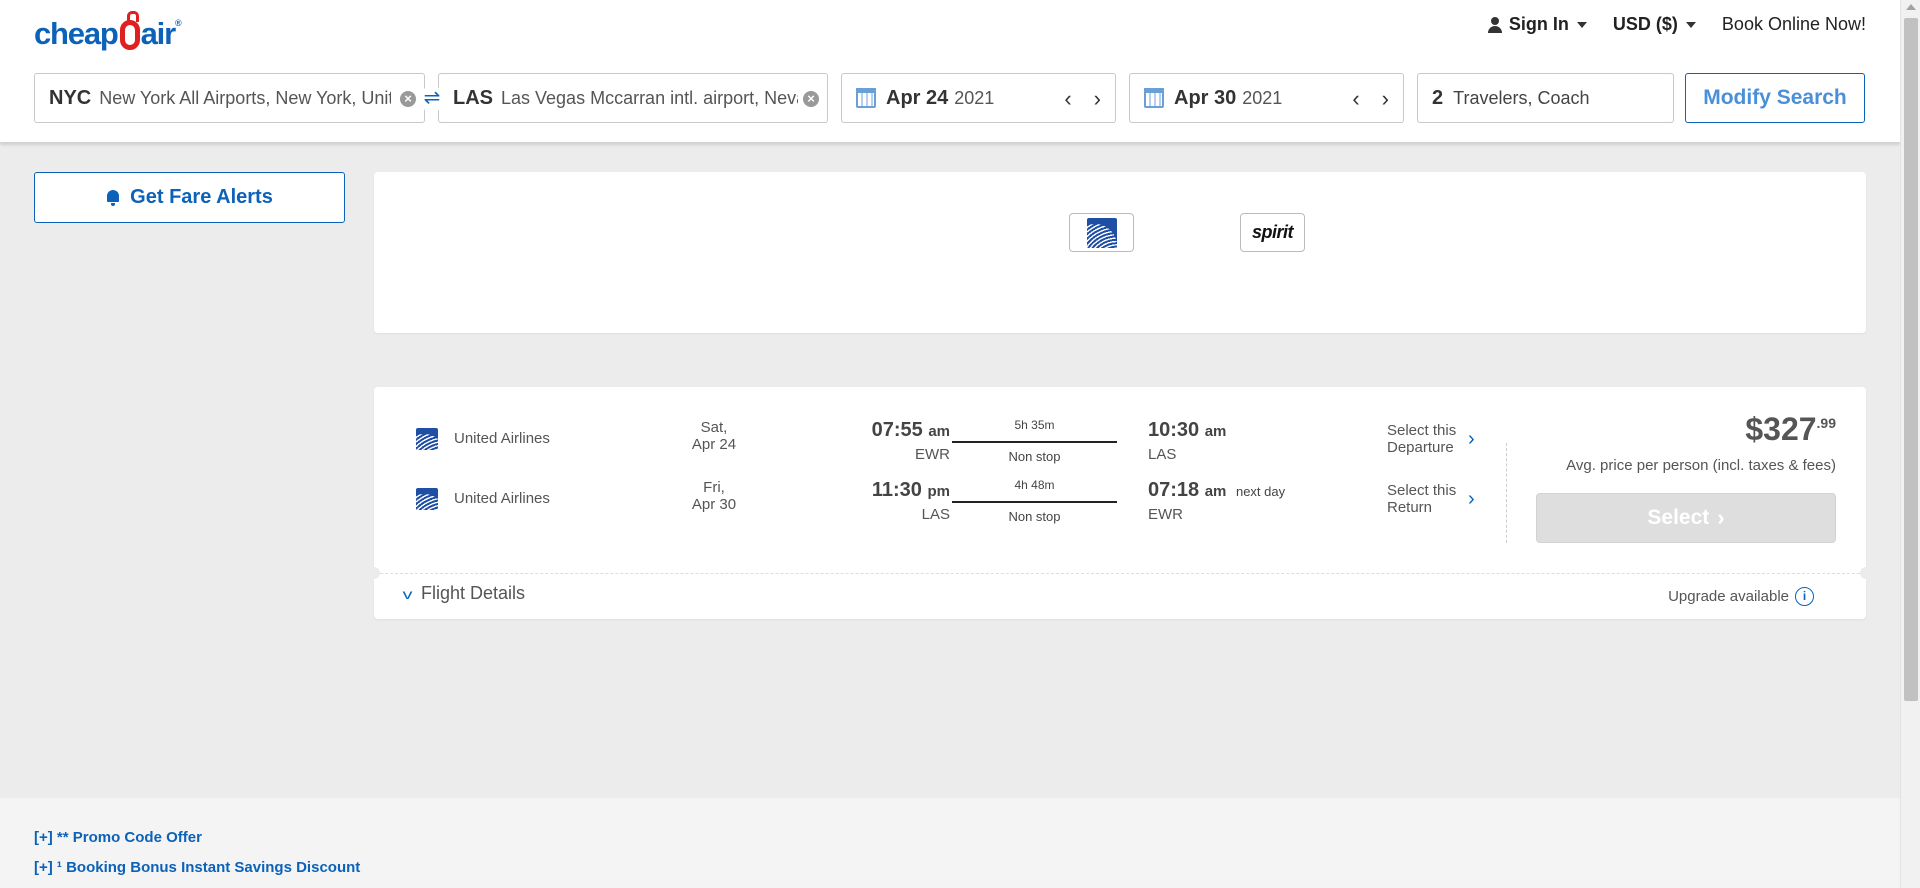  Describe the element at coordinates (935, 514) in the screenshot. I see `departure-airport: LAS` at that location.